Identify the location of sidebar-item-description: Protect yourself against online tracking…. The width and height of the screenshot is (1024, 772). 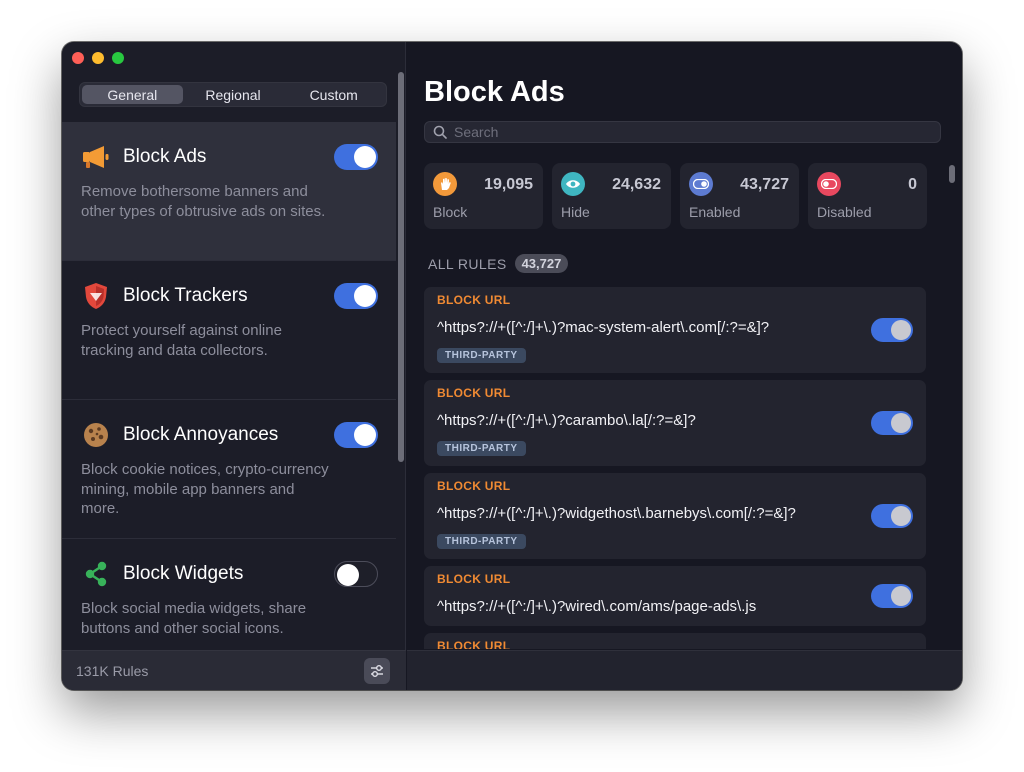
(181, 340).